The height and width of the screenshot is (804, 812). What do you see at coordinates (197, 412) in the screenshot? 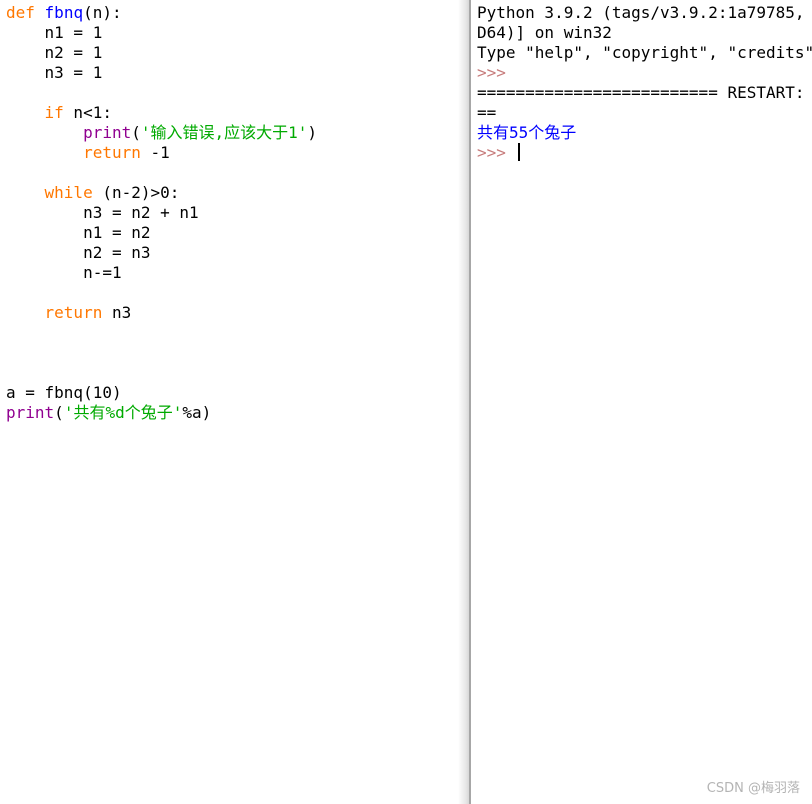
I see `code-token: %a)` at bounding box center [197, 412].